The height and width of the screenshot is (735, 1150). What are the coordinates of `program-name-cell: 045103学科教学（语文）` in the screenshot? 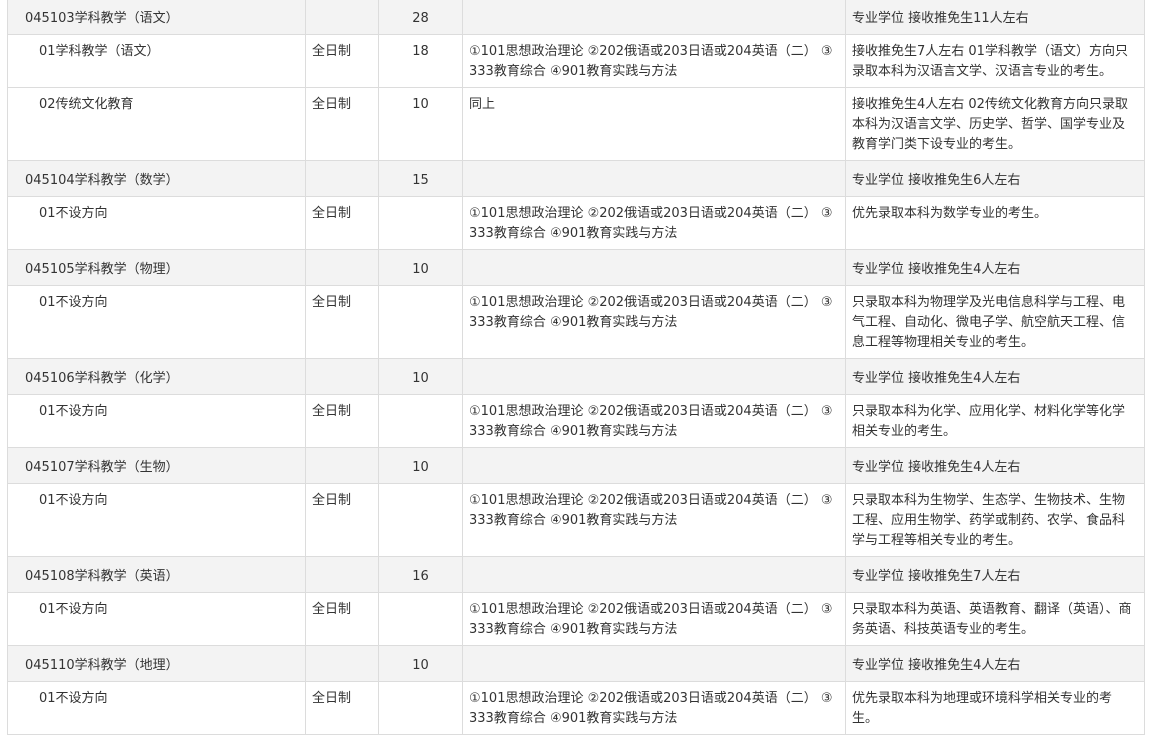 It's located at (157, 17).